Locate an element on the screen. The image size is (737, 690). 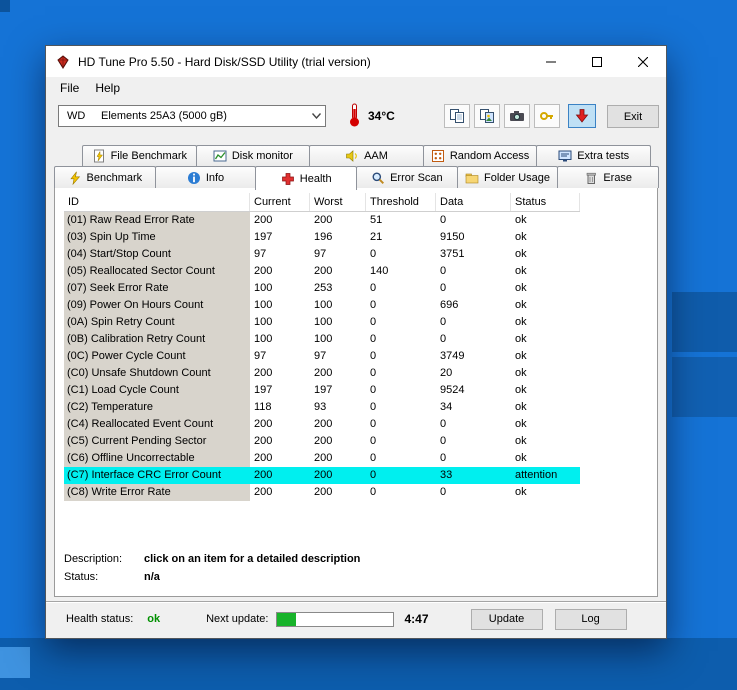
health-status-value: ok is located at coordinates (154, 619).